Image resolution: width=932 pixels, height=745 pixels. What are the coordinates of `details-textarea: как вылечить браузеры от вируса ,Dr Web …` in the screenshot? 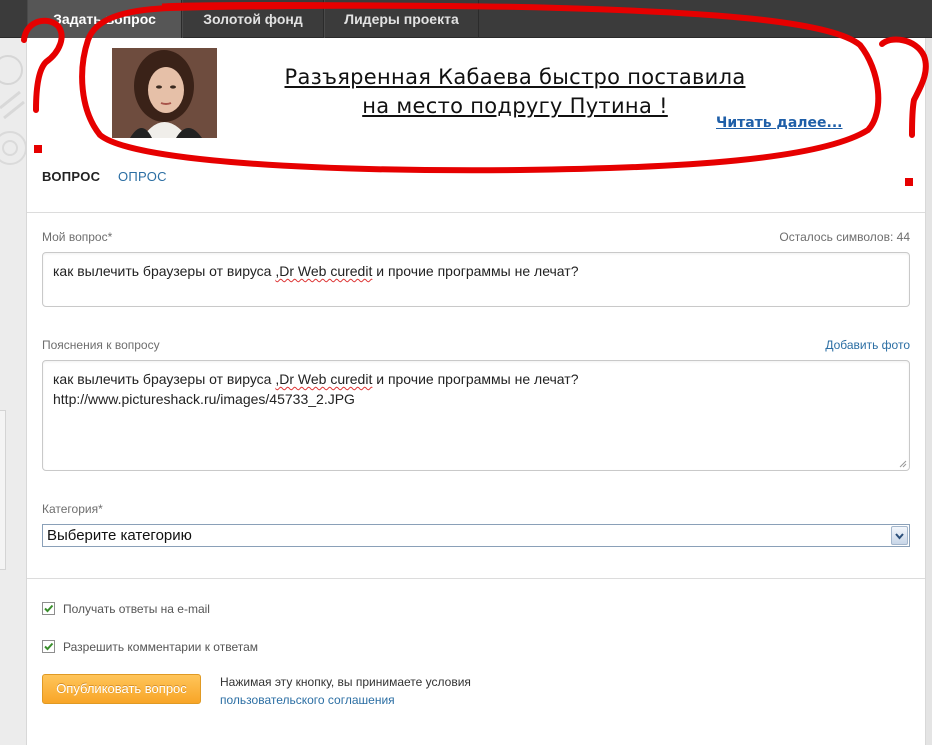 It's located at (476, 415).